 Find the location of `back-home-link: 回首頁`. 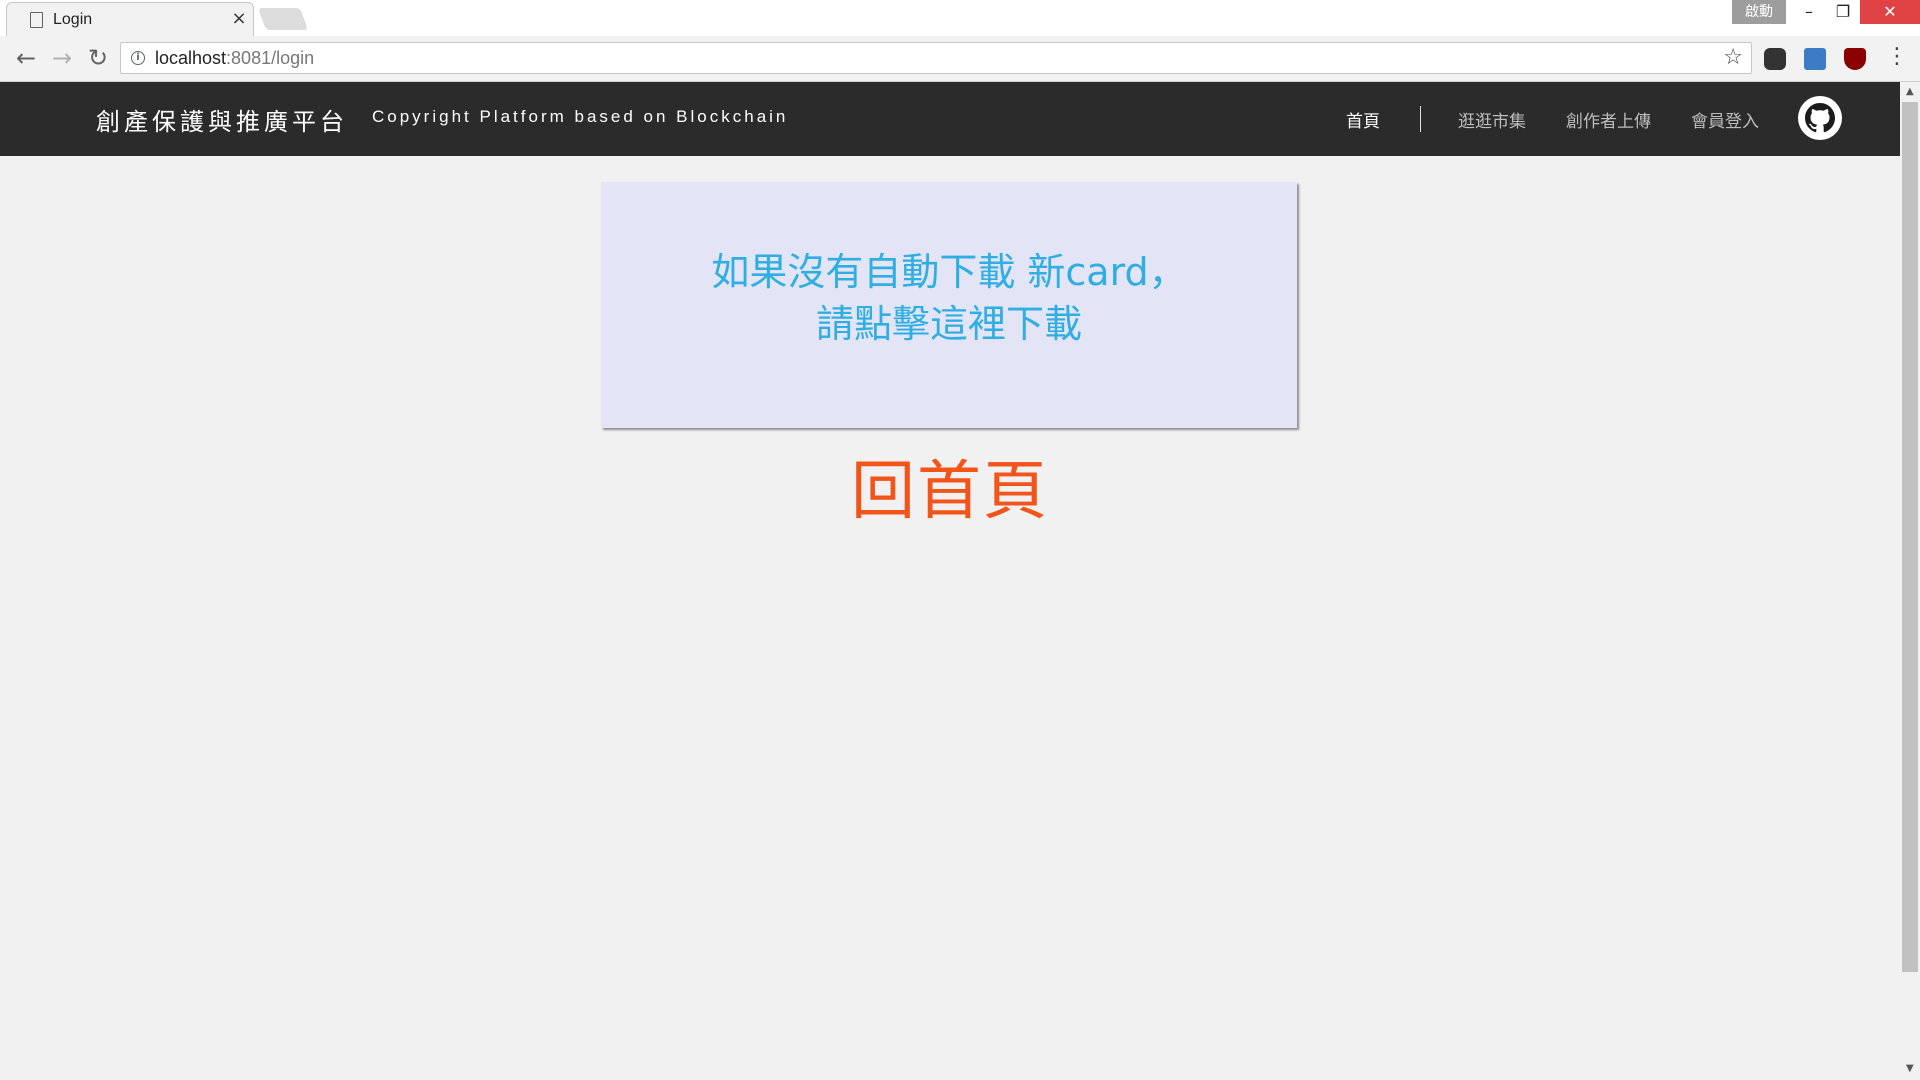

back-home-link: 回首頁 is located at coordinates (950, 486).